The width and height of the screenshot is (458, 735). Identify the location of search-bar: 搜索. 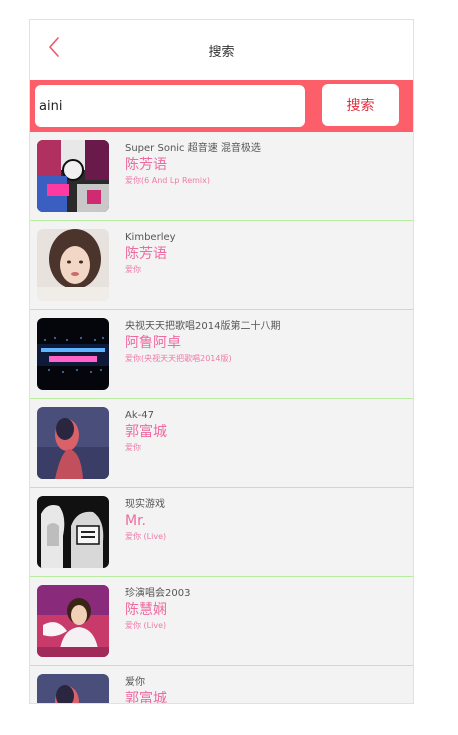
(221, 106).